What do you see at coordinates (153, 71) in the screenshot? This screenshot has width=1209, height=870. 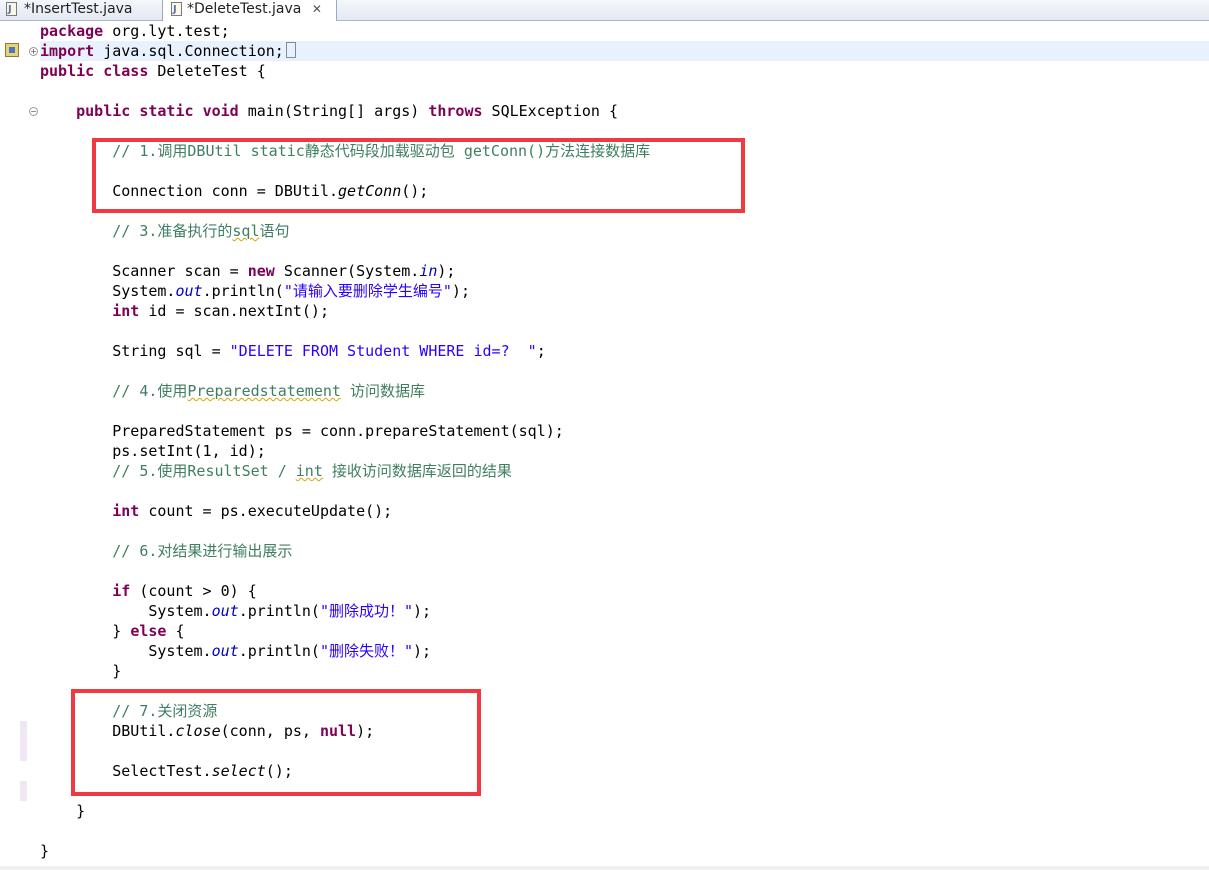 I see `code-line: public class DeleteTest {` at bounding box center [153, 71].